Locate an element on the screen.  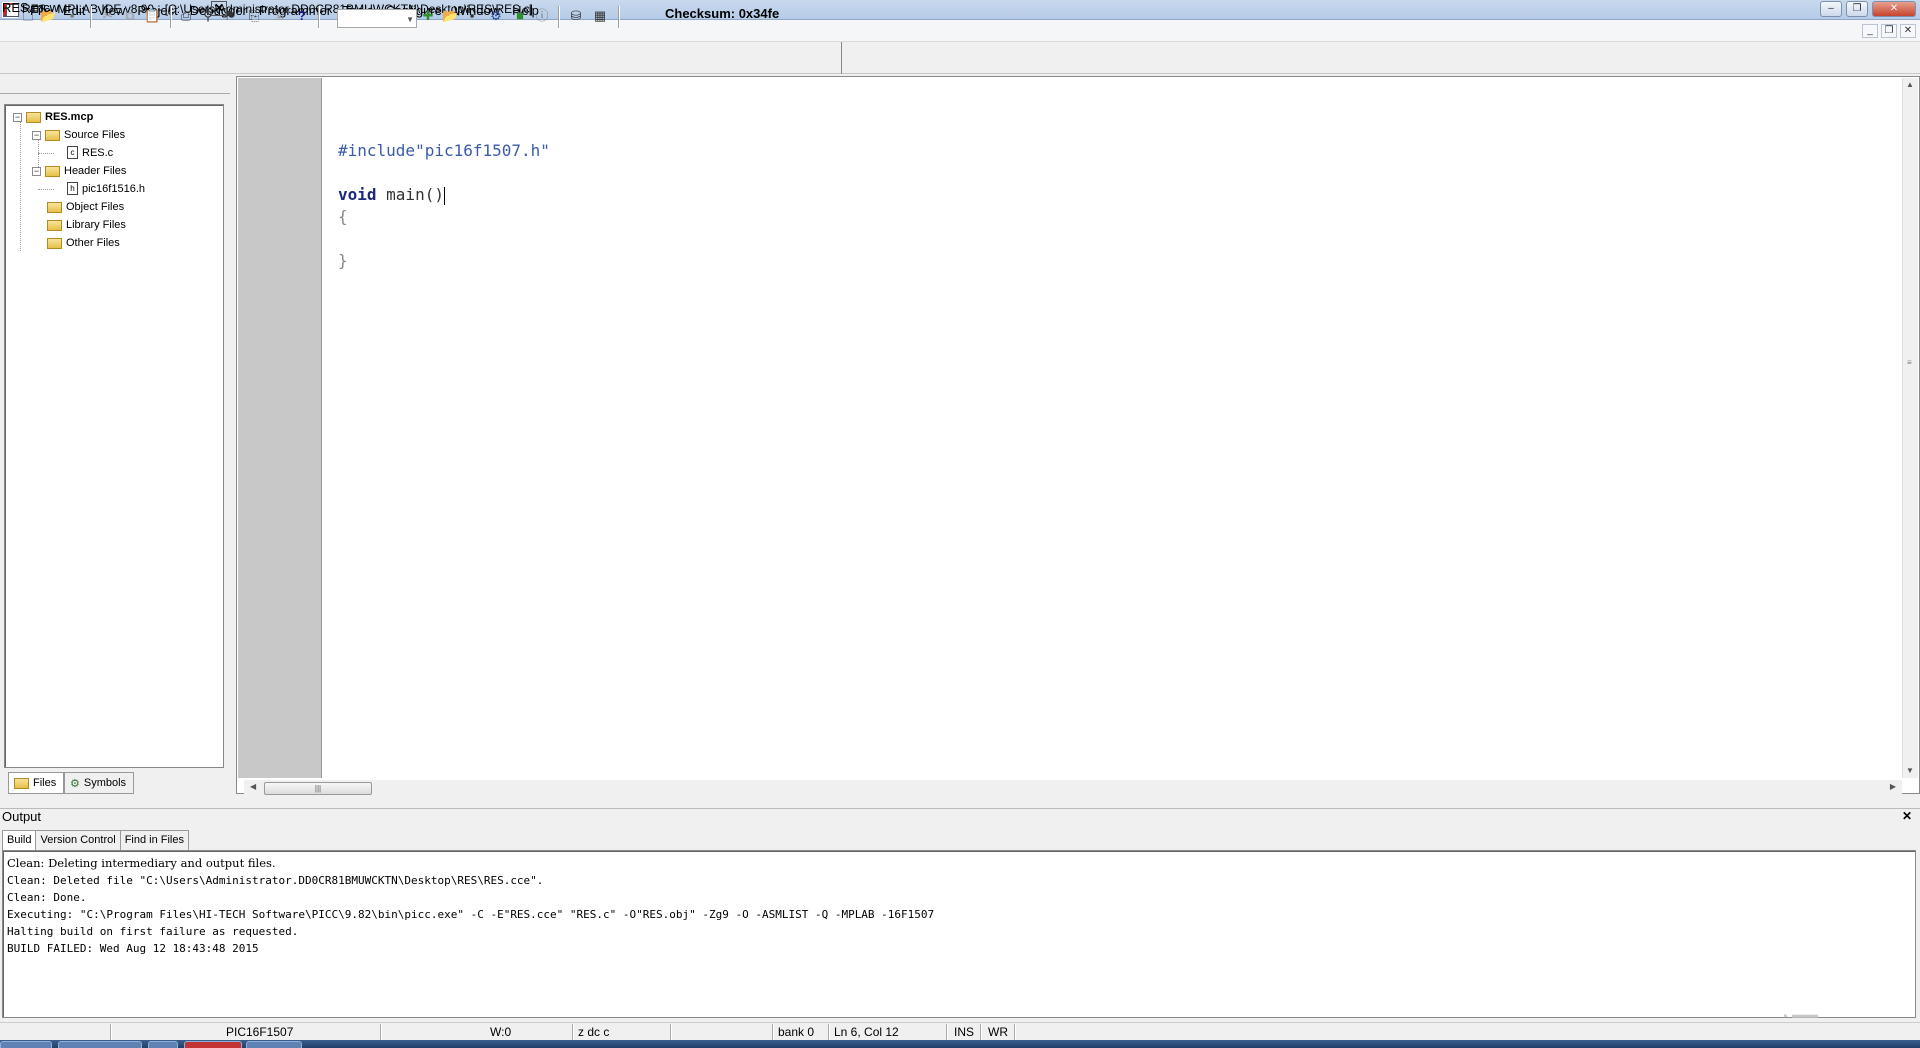
build-icon: ⚙ is located at coordinates (496, 16).